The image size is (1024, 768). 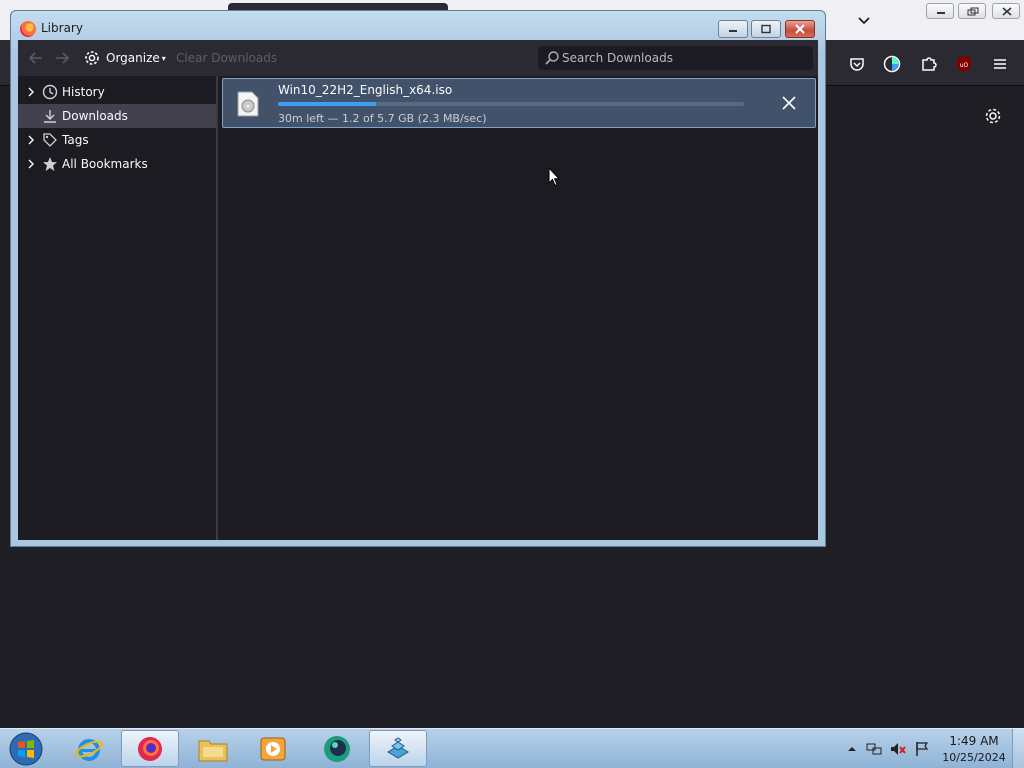 I want to click on sidebar-item-label: History, so click(x=83, y=92).